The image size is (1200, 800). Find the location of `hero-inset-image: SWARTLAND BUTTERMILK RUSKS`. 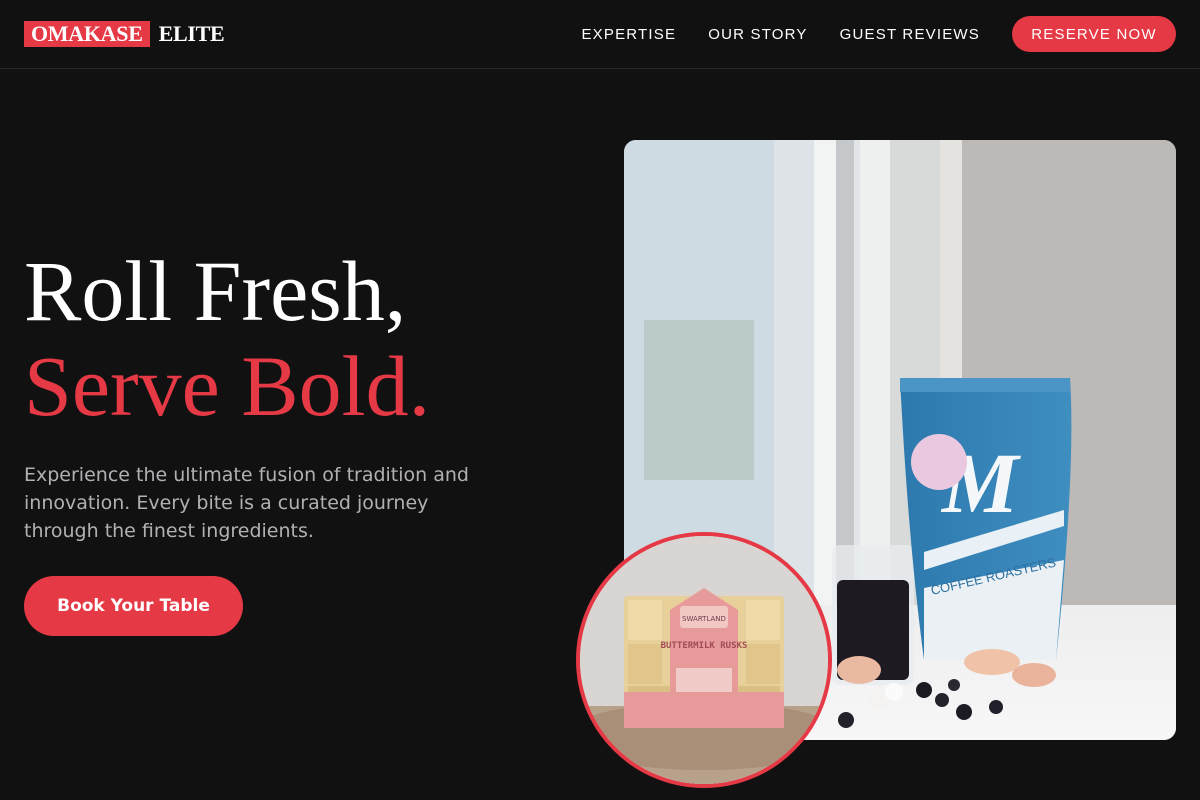

hero-inset-image: SWARTLAND BUTTERMILK RUSKS is located at coordinates (704, 660).